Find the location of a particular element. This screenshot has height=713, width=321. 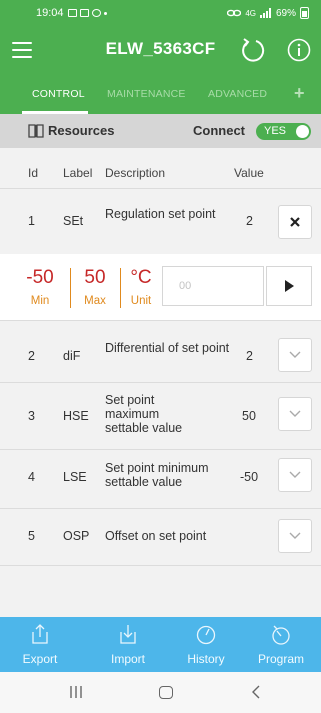

resources-bar: Resources Connect YES is located at coordinates (160, 131).